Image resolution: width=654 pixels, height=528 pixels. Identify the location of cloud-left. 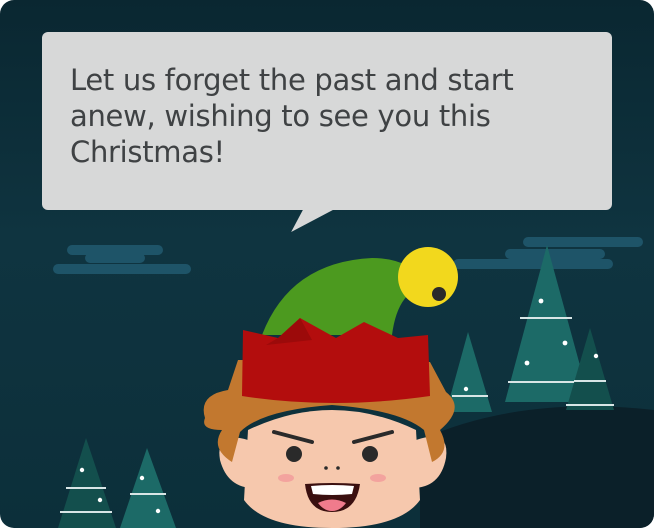
(122, 259).